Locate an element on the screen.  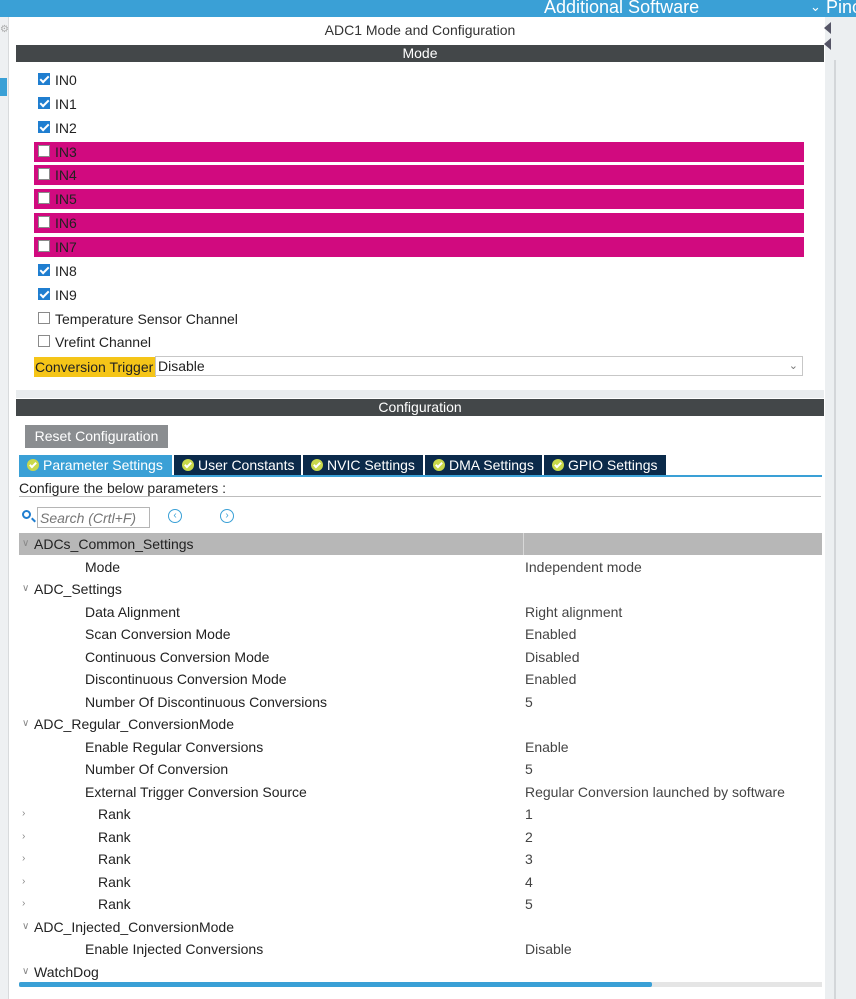
channel-checkbox-row: IN1 is located at coordinates (419, 104).